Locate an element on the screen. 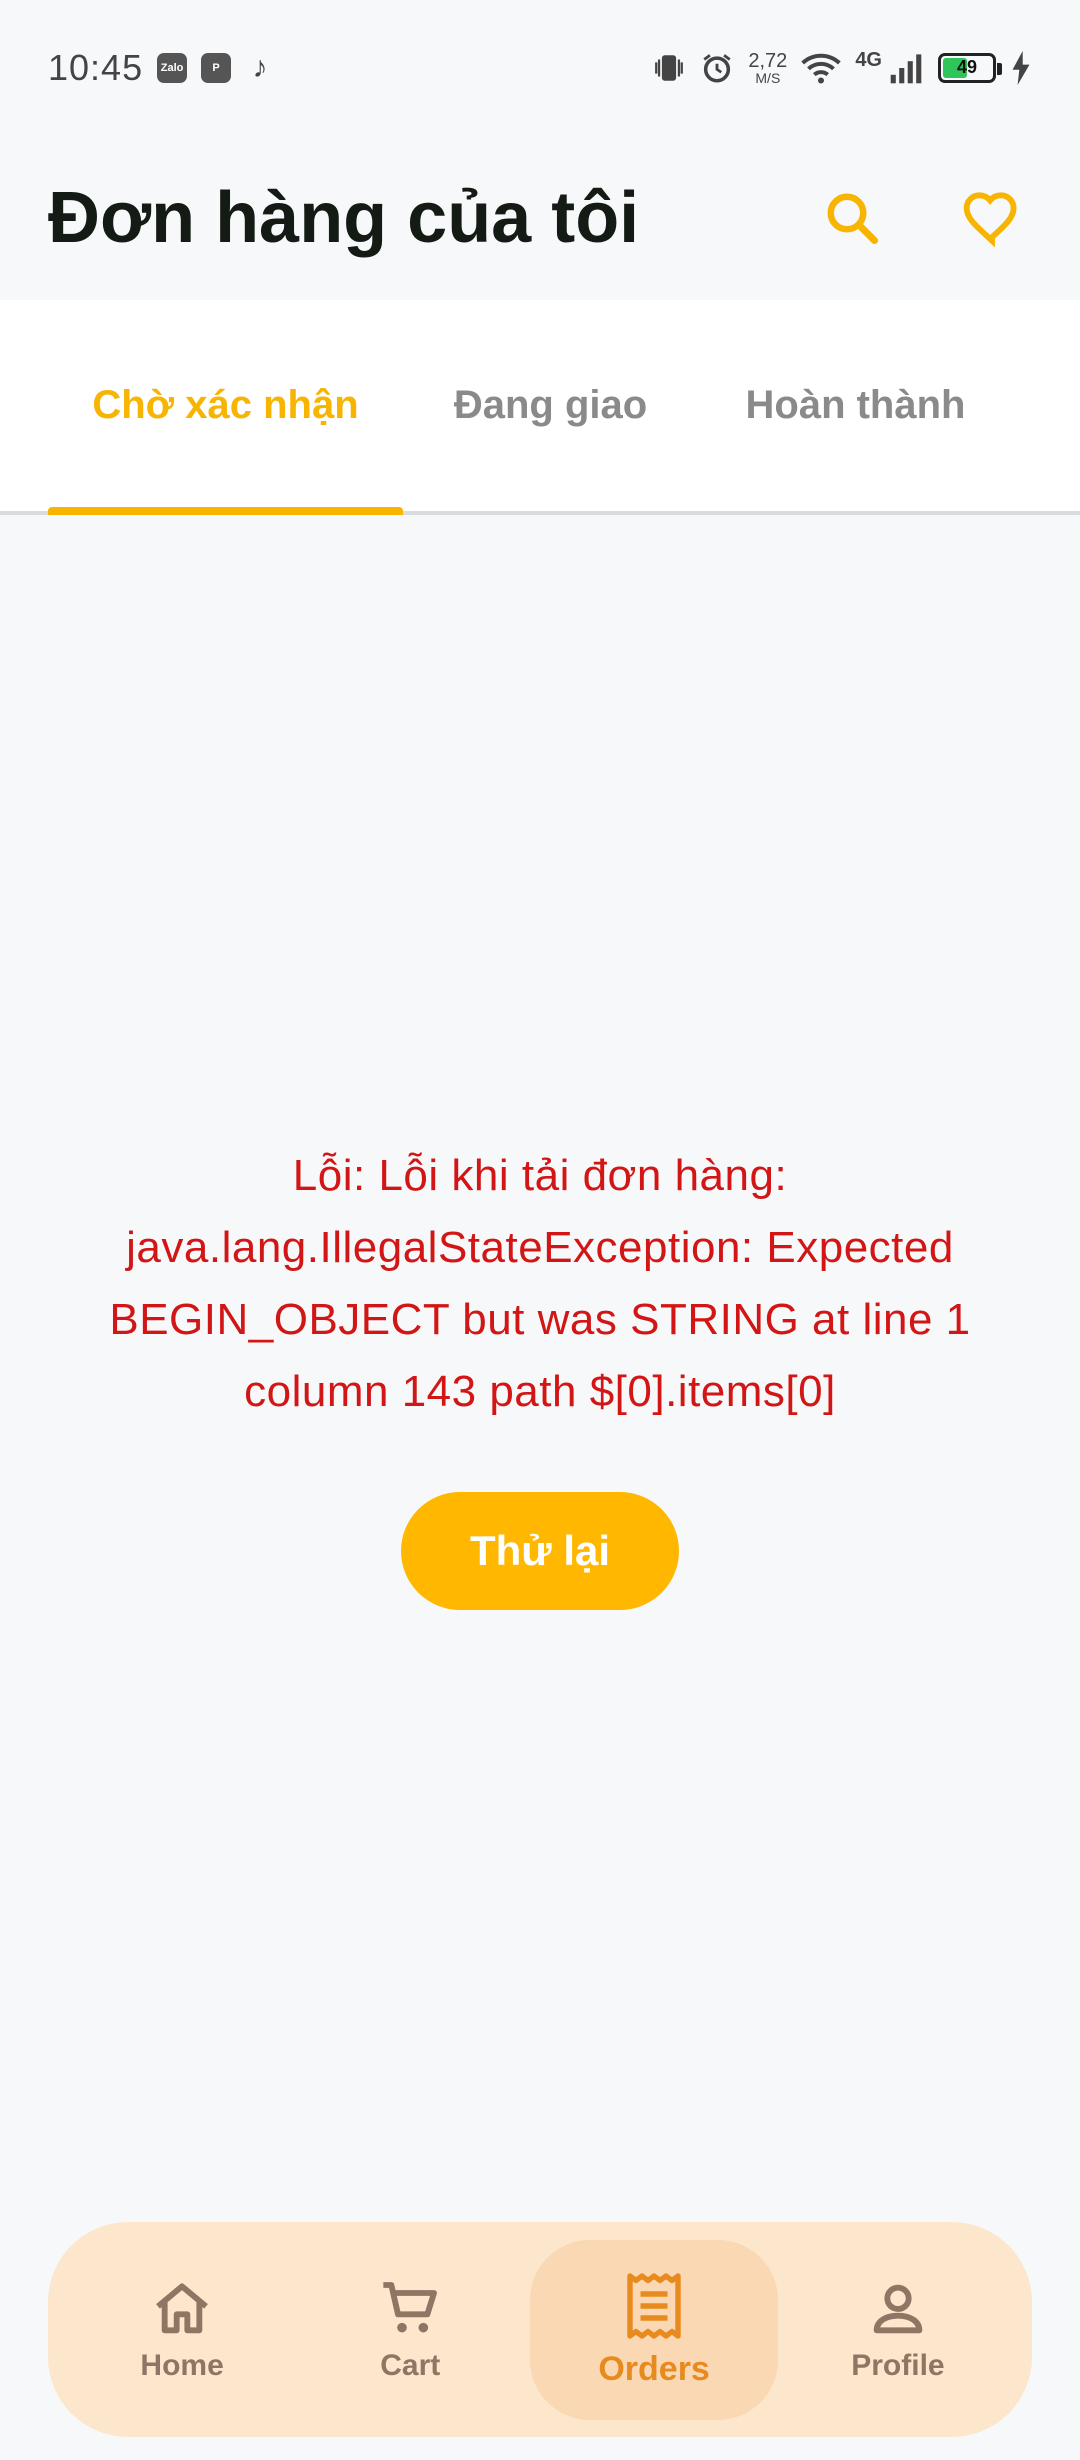 The height and width of the screenshot is (2460, 1080). net-speed-unit: M/S is located at coordinates (768, 77).